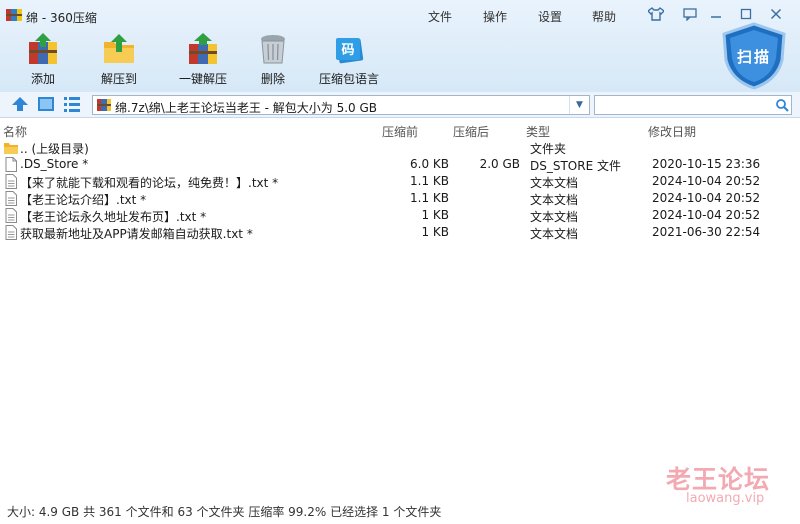 The image size is (800, 524). What do you see at coordinates (706, 232) in the screenshot?
I see `file-date: 2021-06-30 22:54` at bounding box center [706, 232].